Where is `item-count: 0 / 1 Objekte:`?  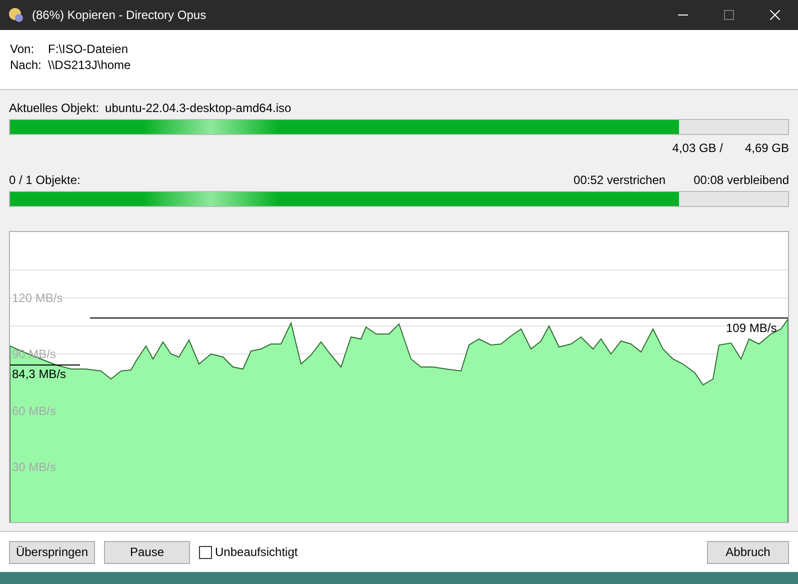 item-count: 0 / 1 Objekte: is located at coordinates (45, 180).